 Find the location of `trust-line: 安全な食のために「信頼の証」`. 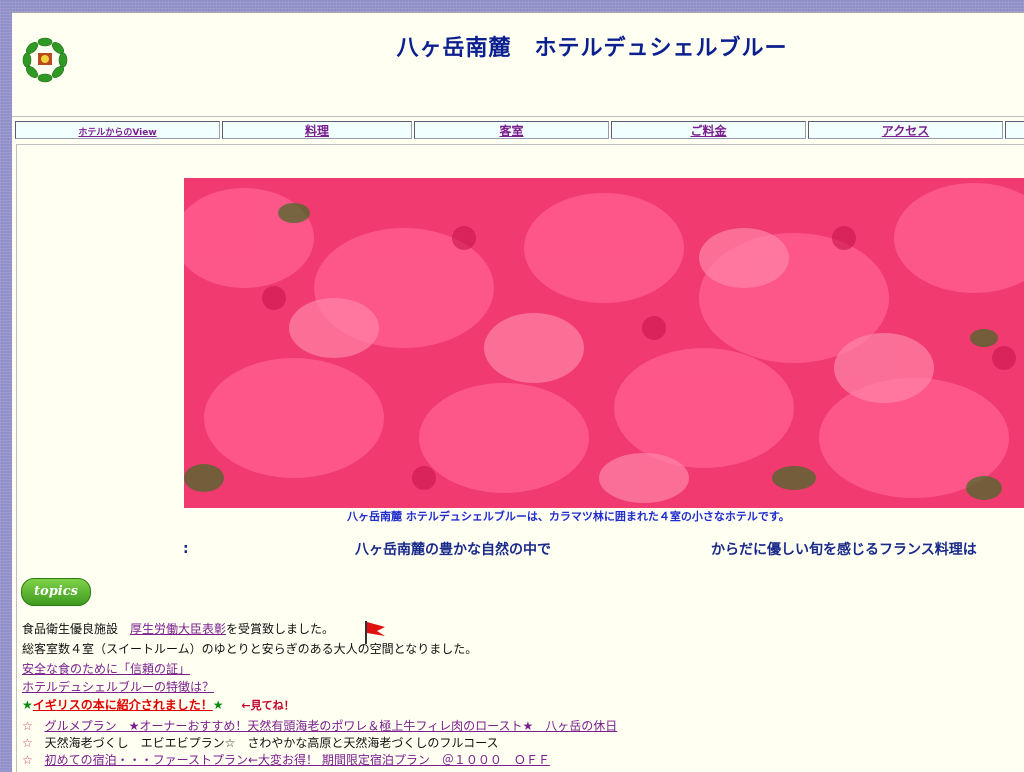

trust-line: 安全な食のために「信頼の証」 is located at coordinates (106, 668).